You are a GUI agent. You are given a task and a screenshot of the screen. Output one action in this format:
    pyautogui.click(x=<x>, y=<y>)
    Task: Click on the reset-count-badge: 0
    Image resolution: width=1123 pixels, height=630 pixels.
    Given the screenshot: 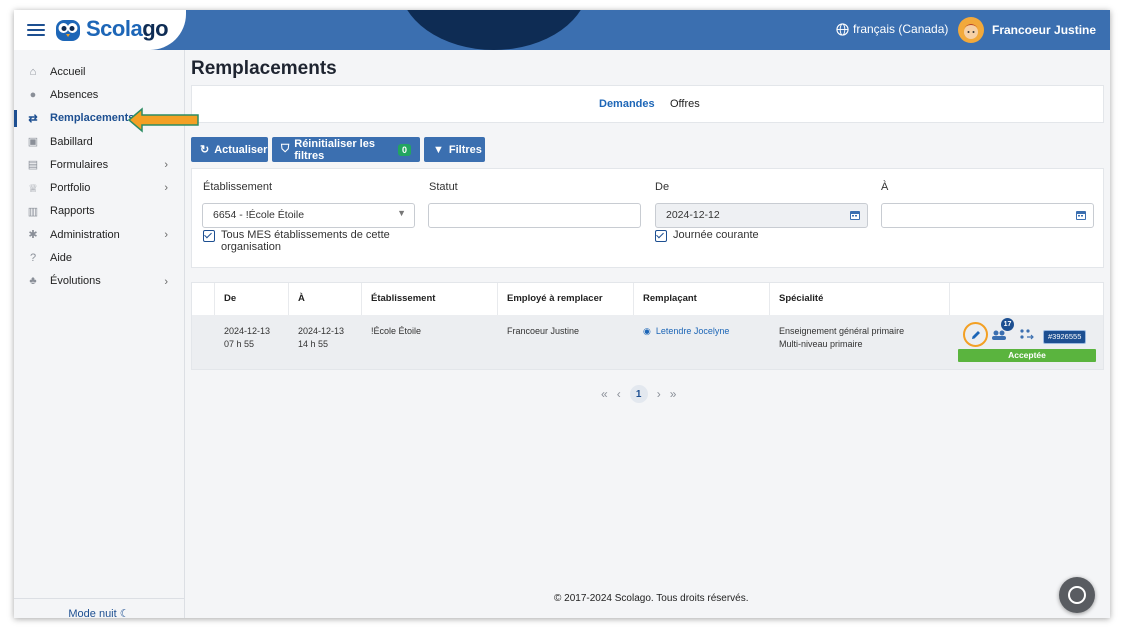 What is the action you would take?
    pyautogui.click(x=404, y=149)
    